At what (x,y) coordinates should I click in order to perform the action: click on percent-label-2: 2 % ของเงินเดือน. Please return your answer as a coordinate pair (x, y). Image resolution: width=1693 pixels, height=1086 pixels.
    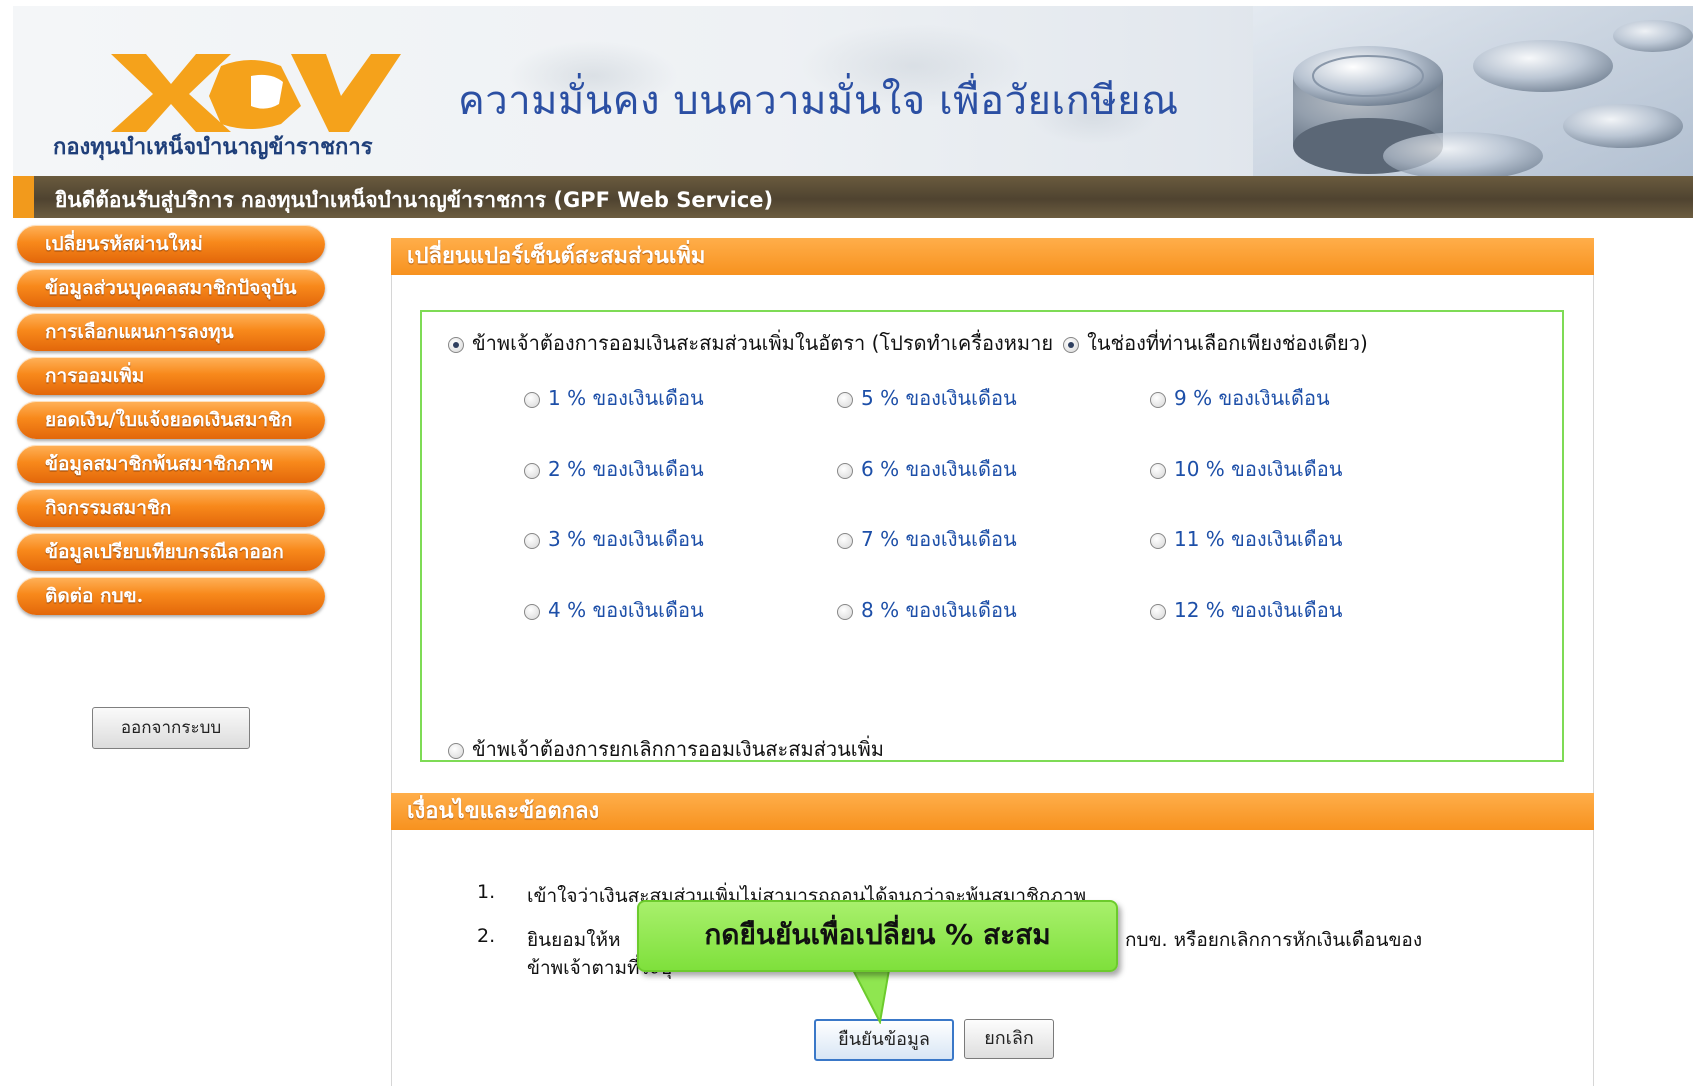
    Looking at the image, I should click on (626, 469).